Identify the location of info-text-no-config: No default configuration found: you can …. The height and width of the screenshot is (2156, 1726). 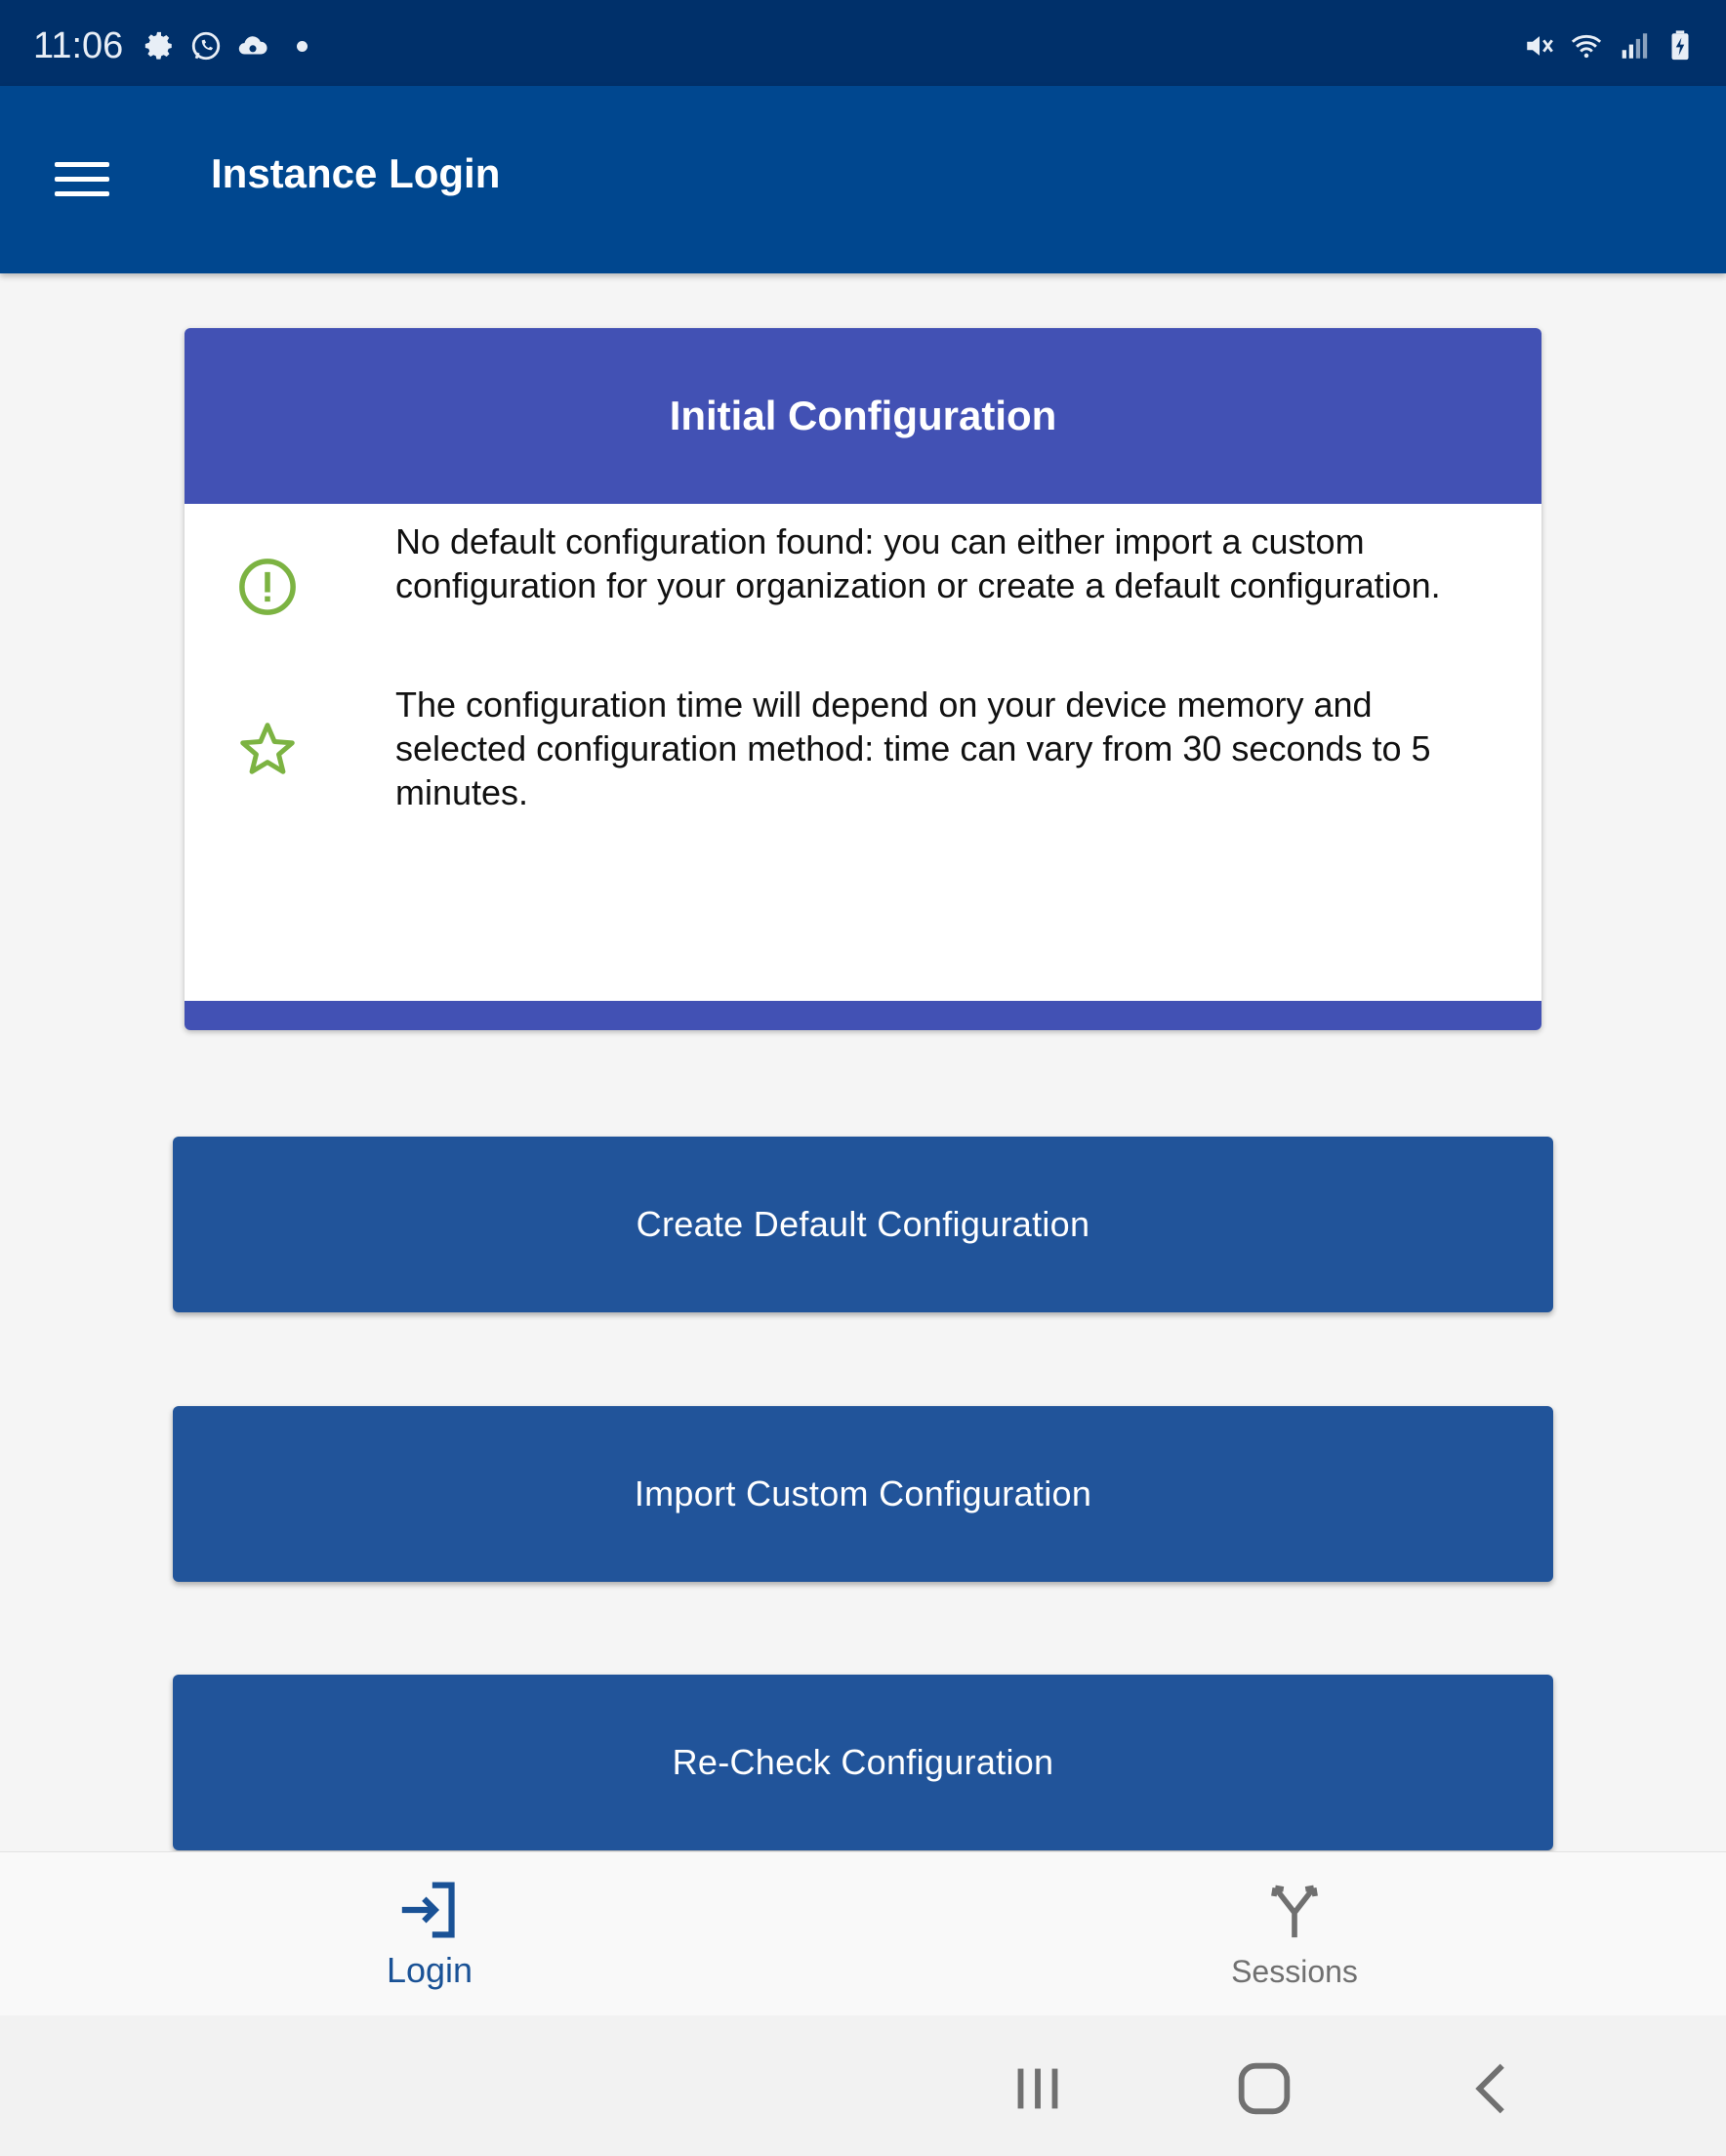
(918, 563).